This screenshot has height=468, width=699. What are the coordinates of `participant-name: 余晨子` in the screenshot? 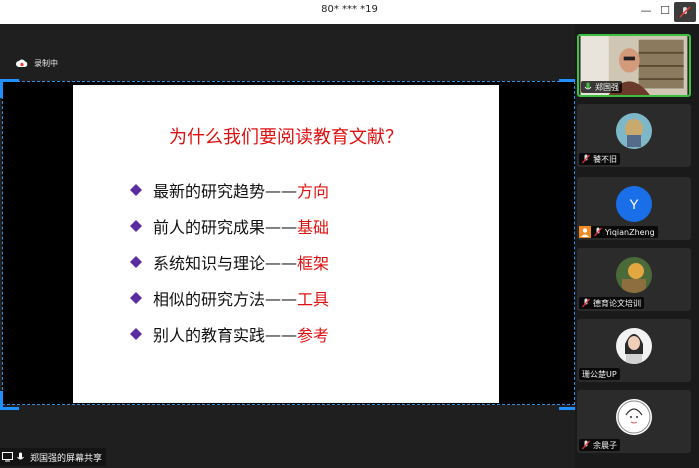 It's located at (605, 445).